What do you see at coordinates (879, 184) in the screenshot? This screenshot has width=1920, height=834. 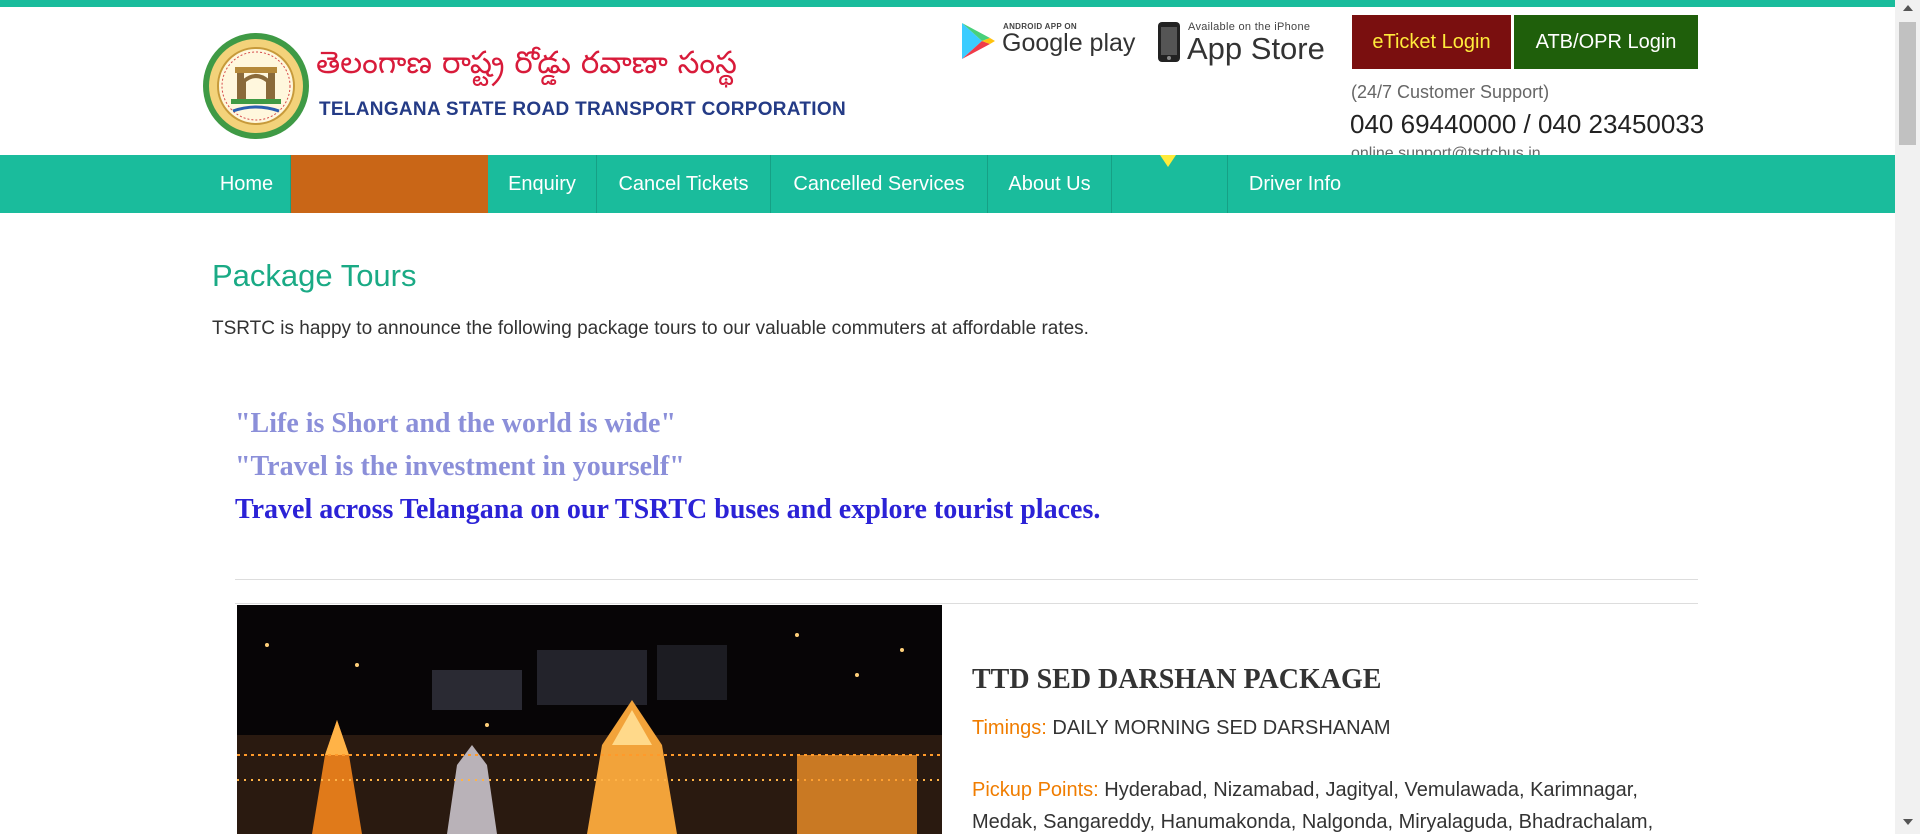 I see `nav-cancelled-services: Cancelled Services` at bounding box center [879, 184].